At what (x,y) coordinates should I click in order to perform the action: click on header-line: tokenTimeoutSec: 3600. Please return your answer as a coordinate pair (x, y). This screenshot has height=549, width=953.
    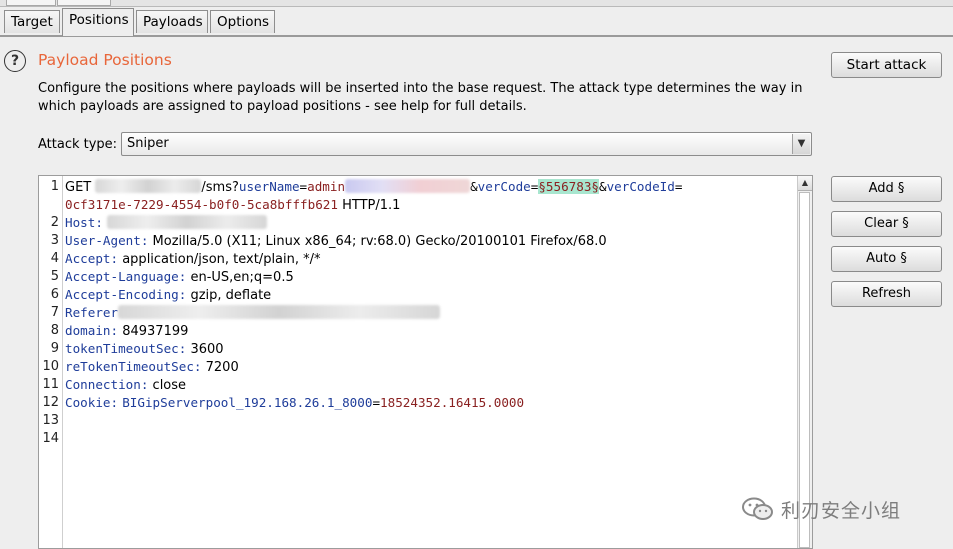
    Looking at the image, I should click on (144, 350).